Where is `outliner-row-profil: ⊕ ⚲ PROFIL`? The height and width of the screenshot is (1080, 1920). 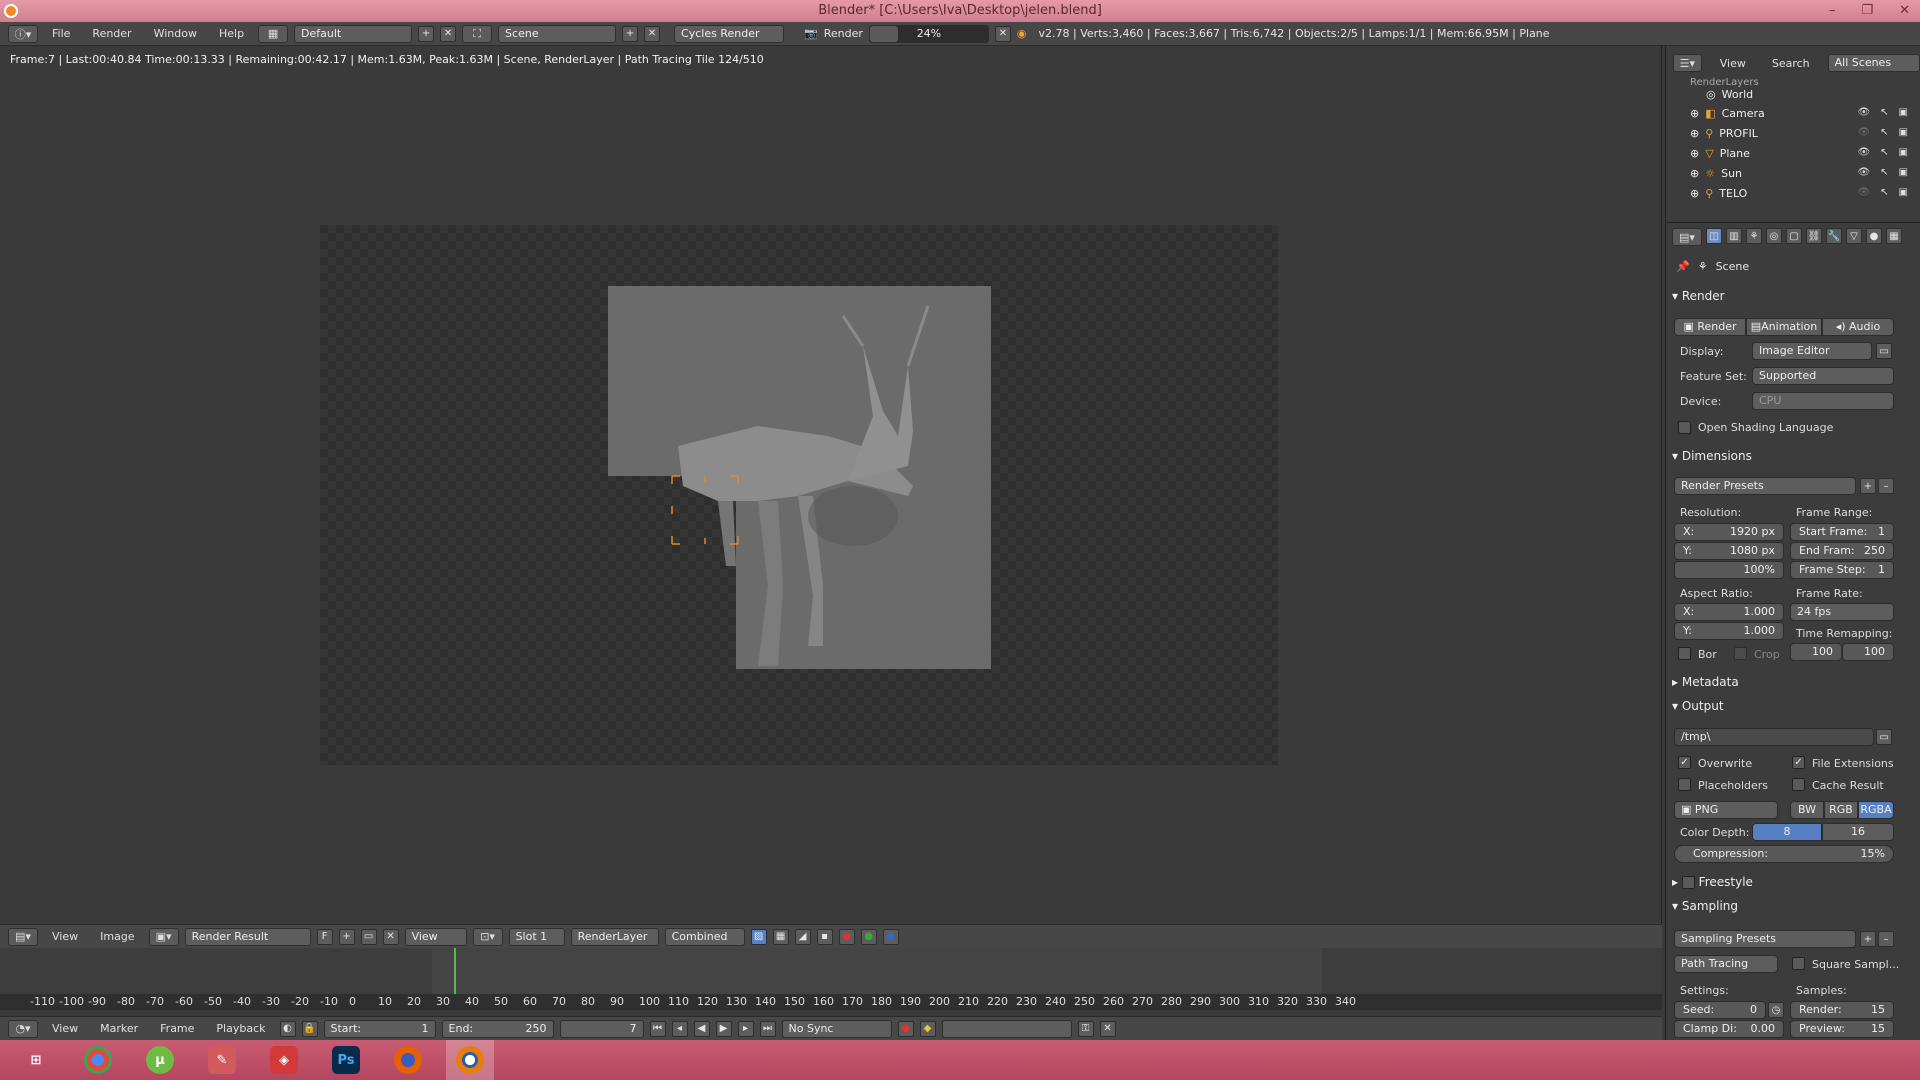 outliner-row-profil: ⊕ ⚲ PROFIL is located at coordinates (1724, 133).